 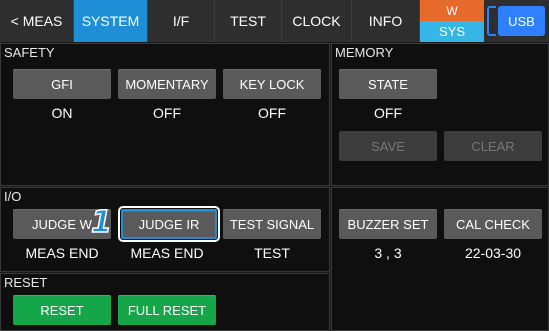 What do you see at coordinates (13, 196) in the screenshot?
I see `io-title: I/O` at bounding box center [13, 196].